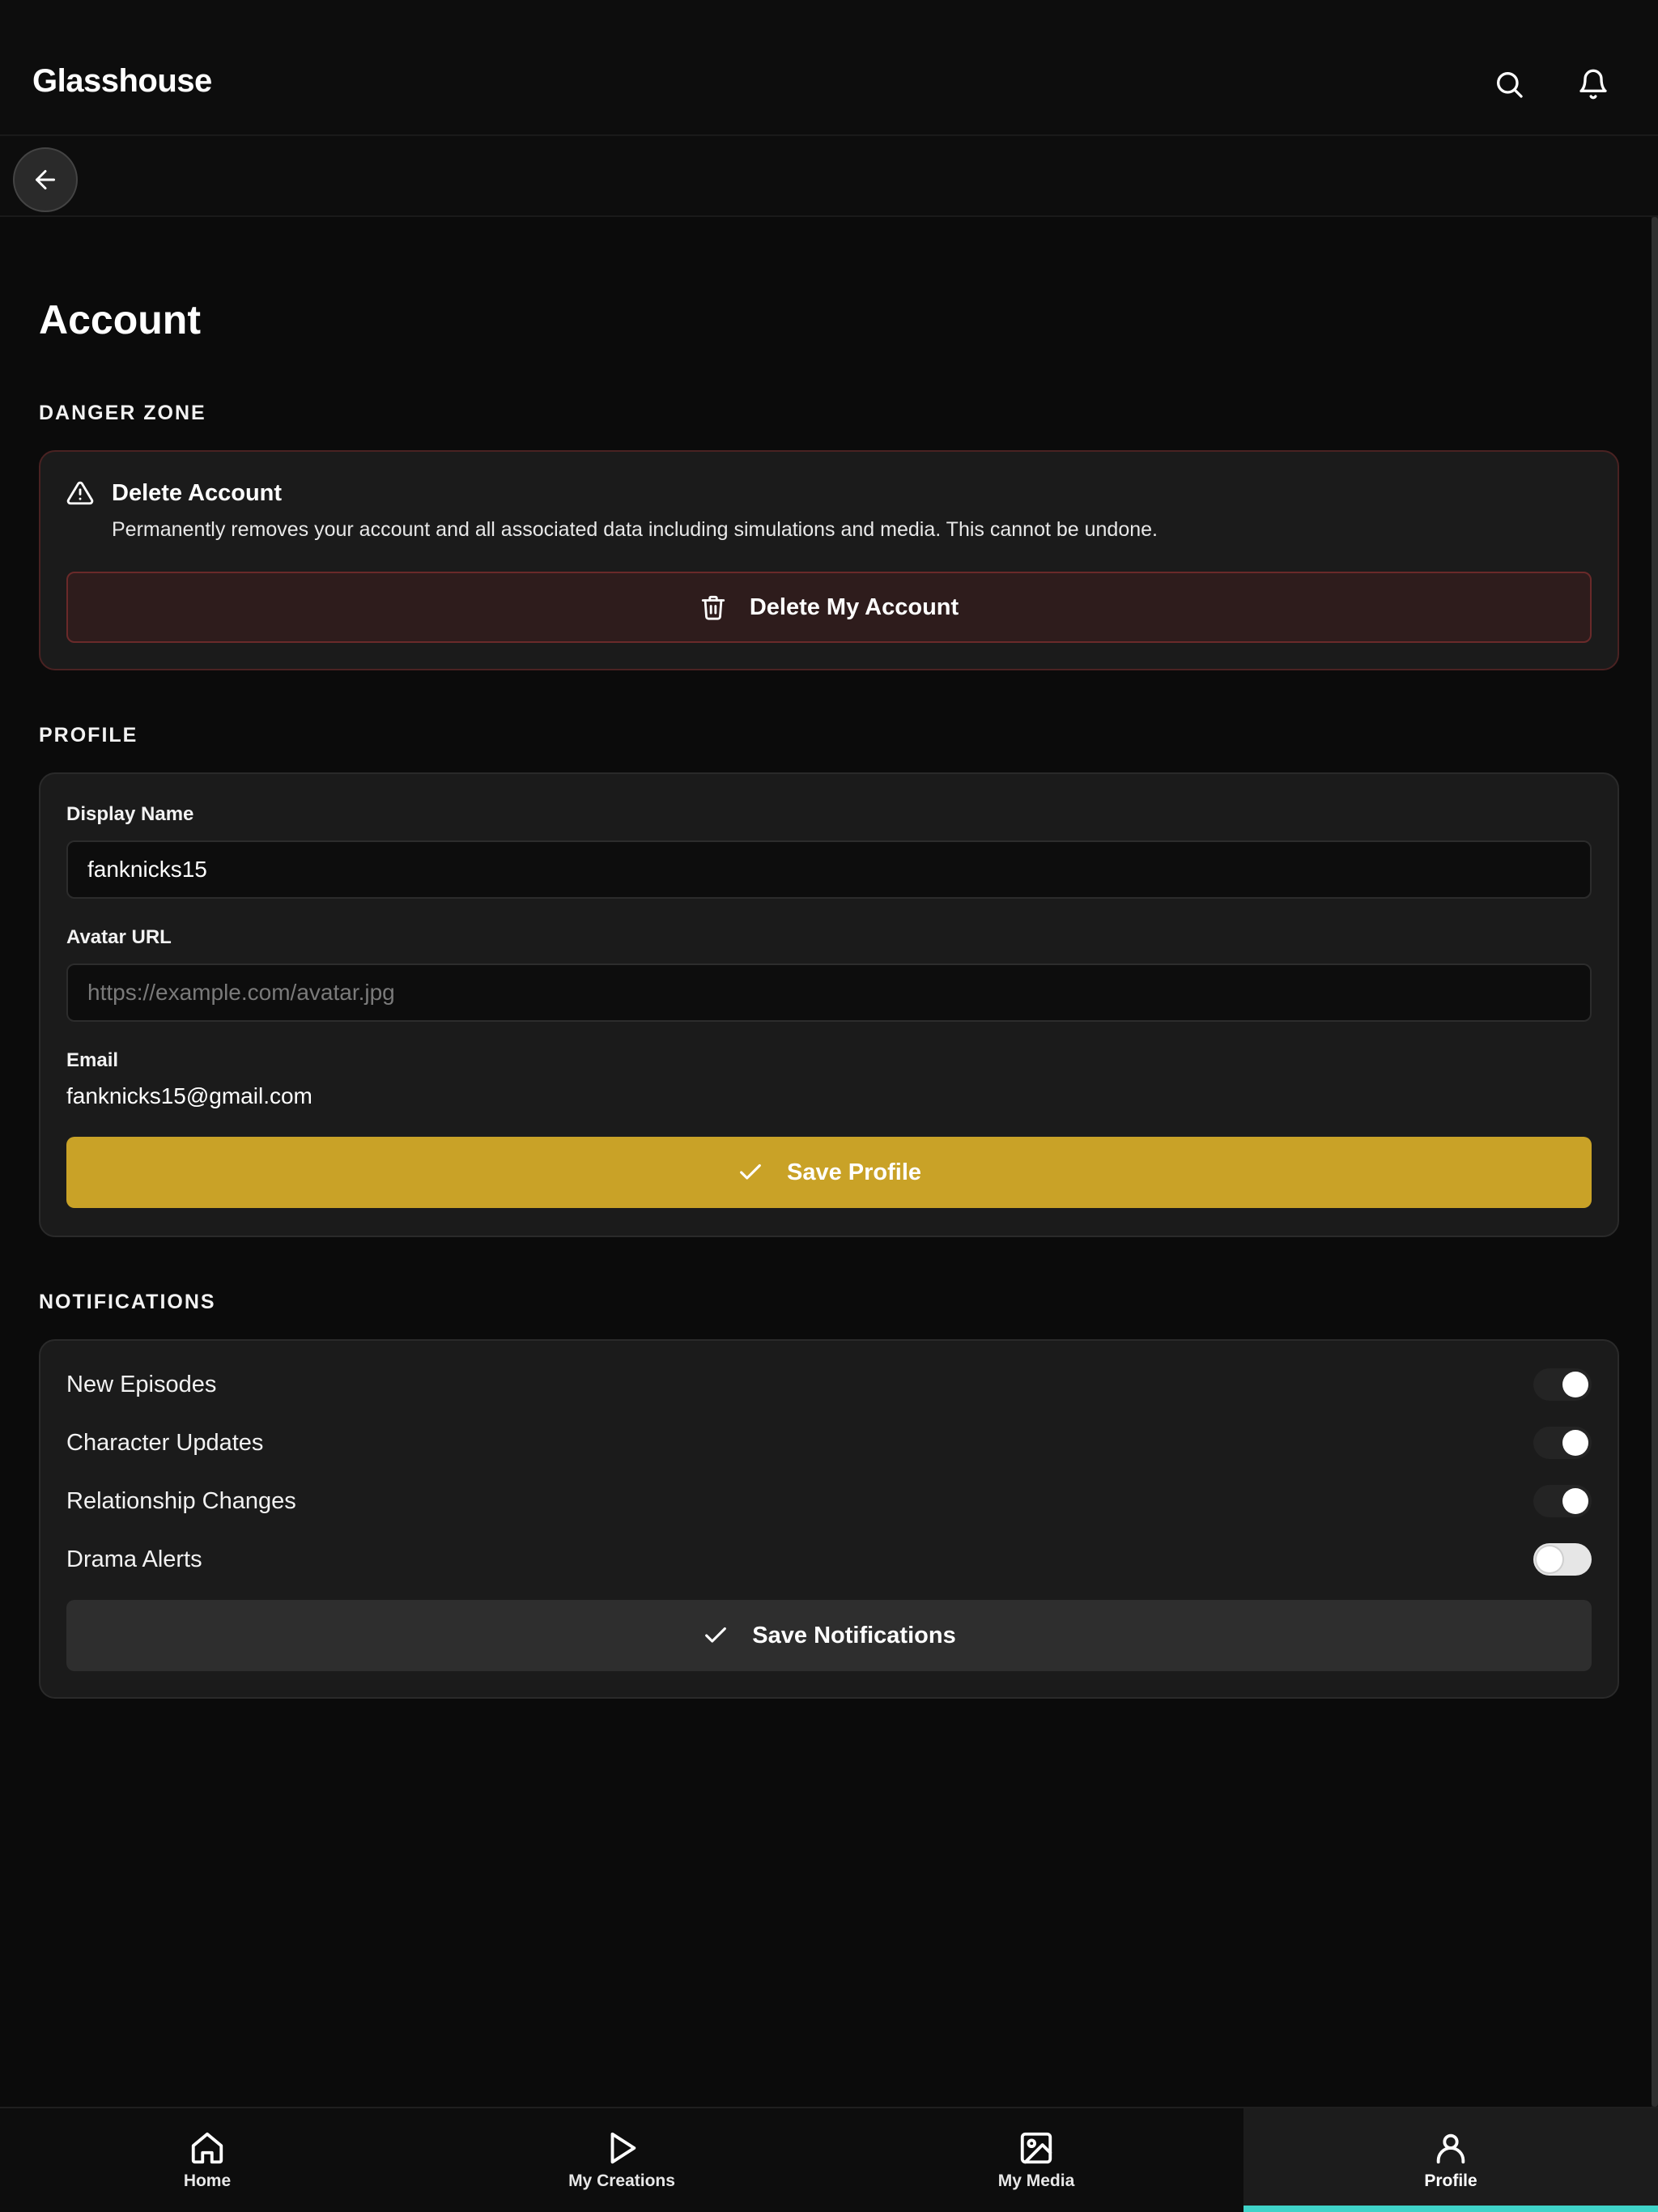 The width and height of the screenshot is (1658, 2212). I want to click on brand-logo: Glasshouse, so click(122, 82).